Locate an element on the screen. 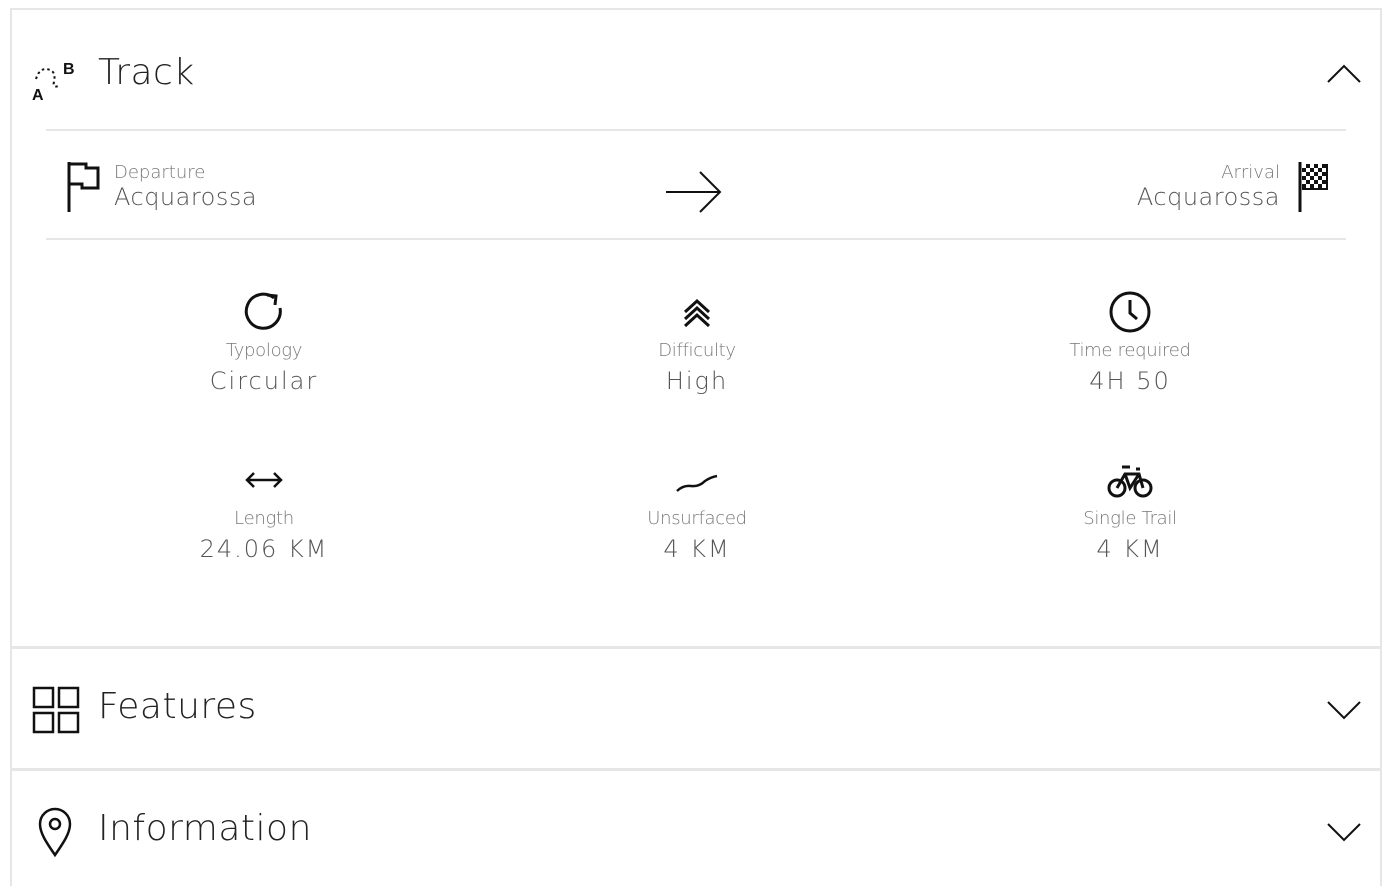 The image size is (1390, 886). stat-difficulty: Difficulty High is located at coordinates (697, 341).